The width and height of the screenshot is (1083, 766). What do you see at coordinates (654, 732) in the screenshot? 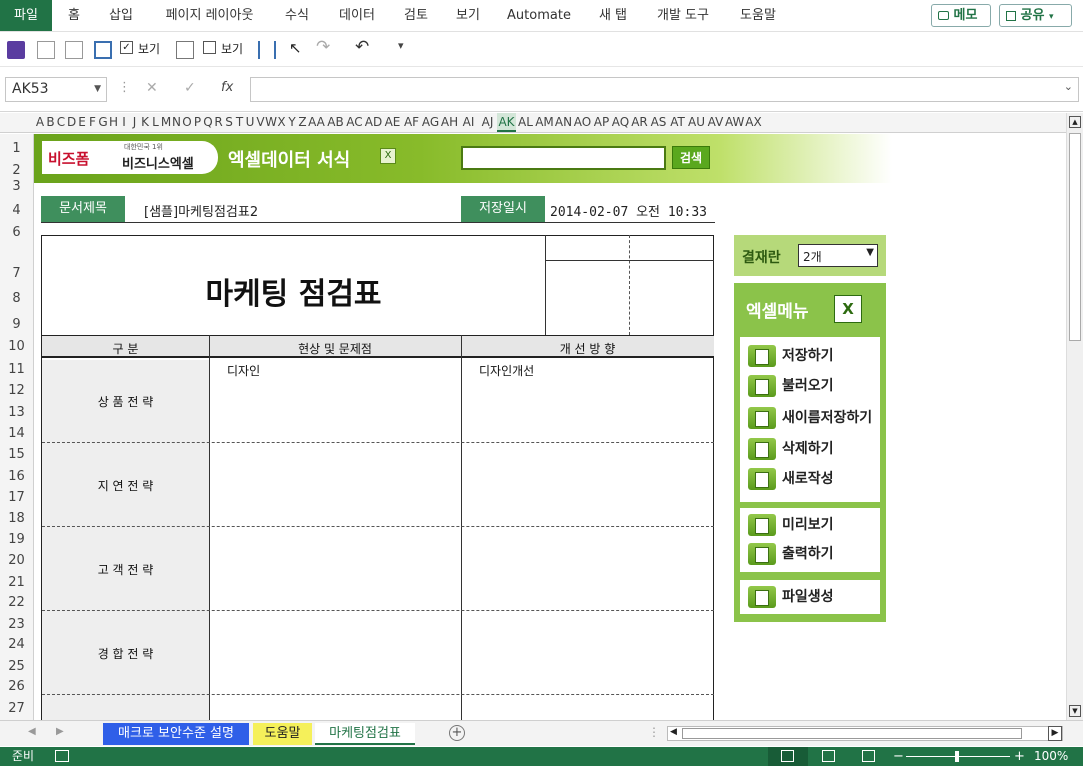
I see `tab-splitter-icon: ⋮` at bounding box center [654, 732].